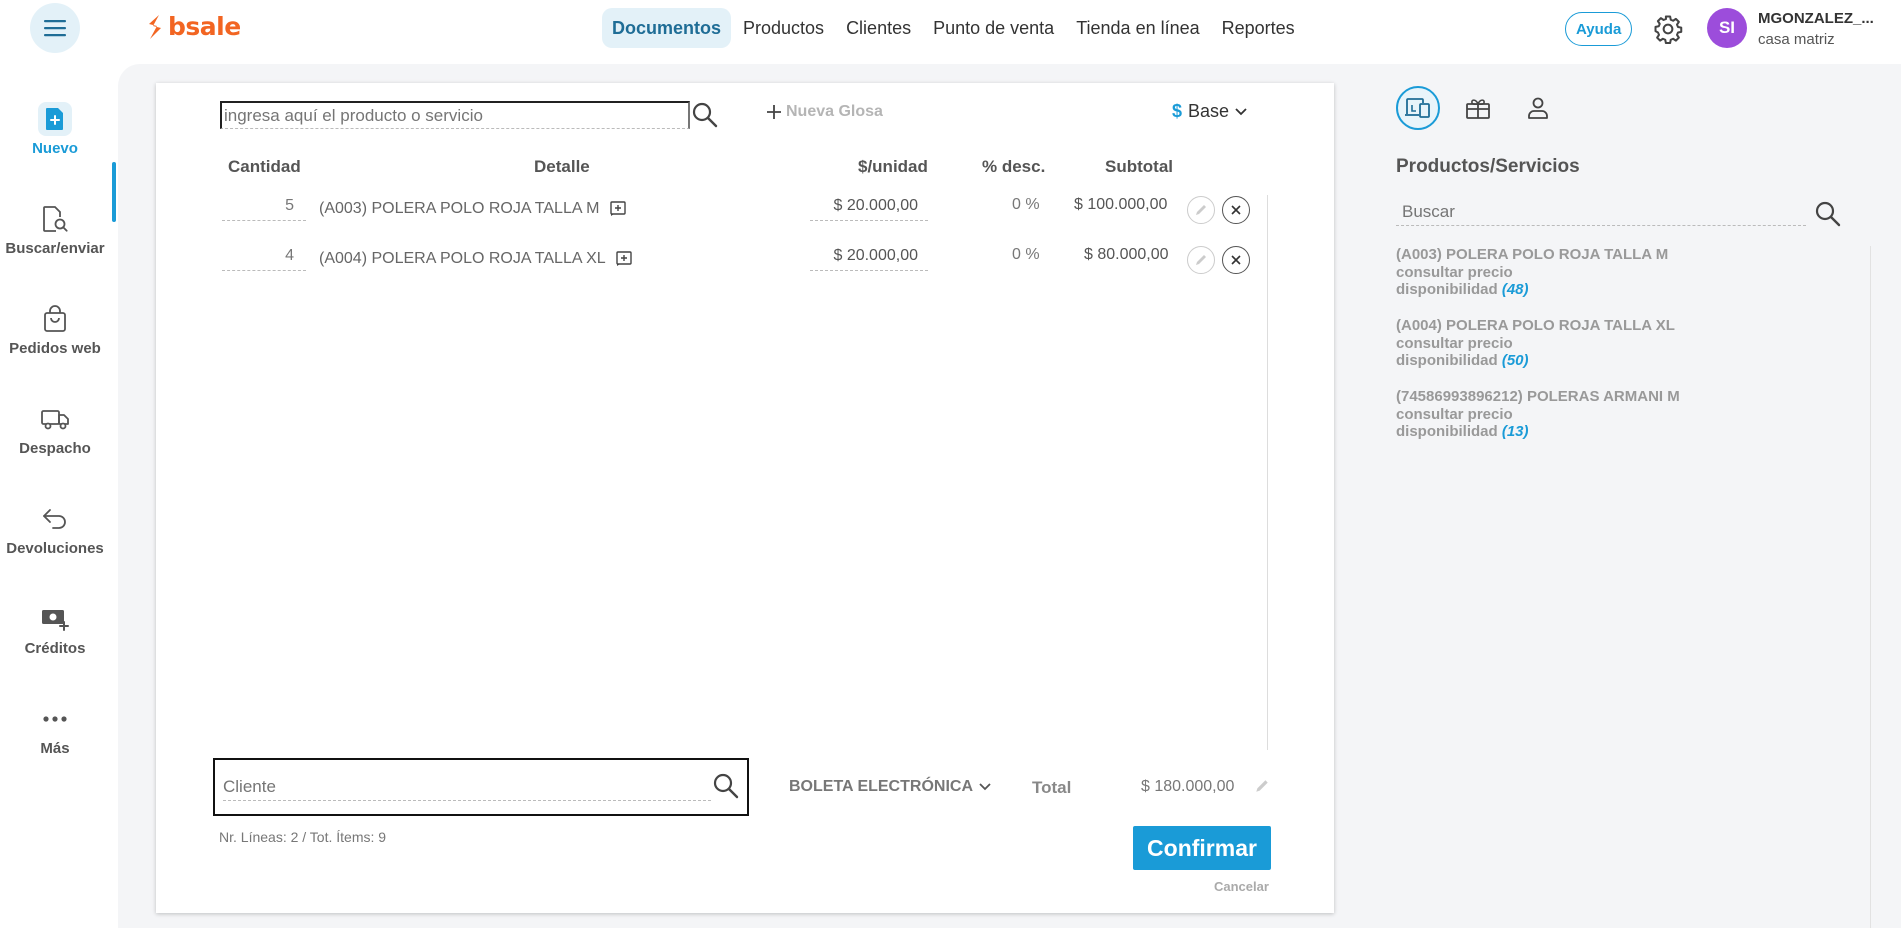  I want to click on col-subtotal: Subtotal, so click(1139, 166).